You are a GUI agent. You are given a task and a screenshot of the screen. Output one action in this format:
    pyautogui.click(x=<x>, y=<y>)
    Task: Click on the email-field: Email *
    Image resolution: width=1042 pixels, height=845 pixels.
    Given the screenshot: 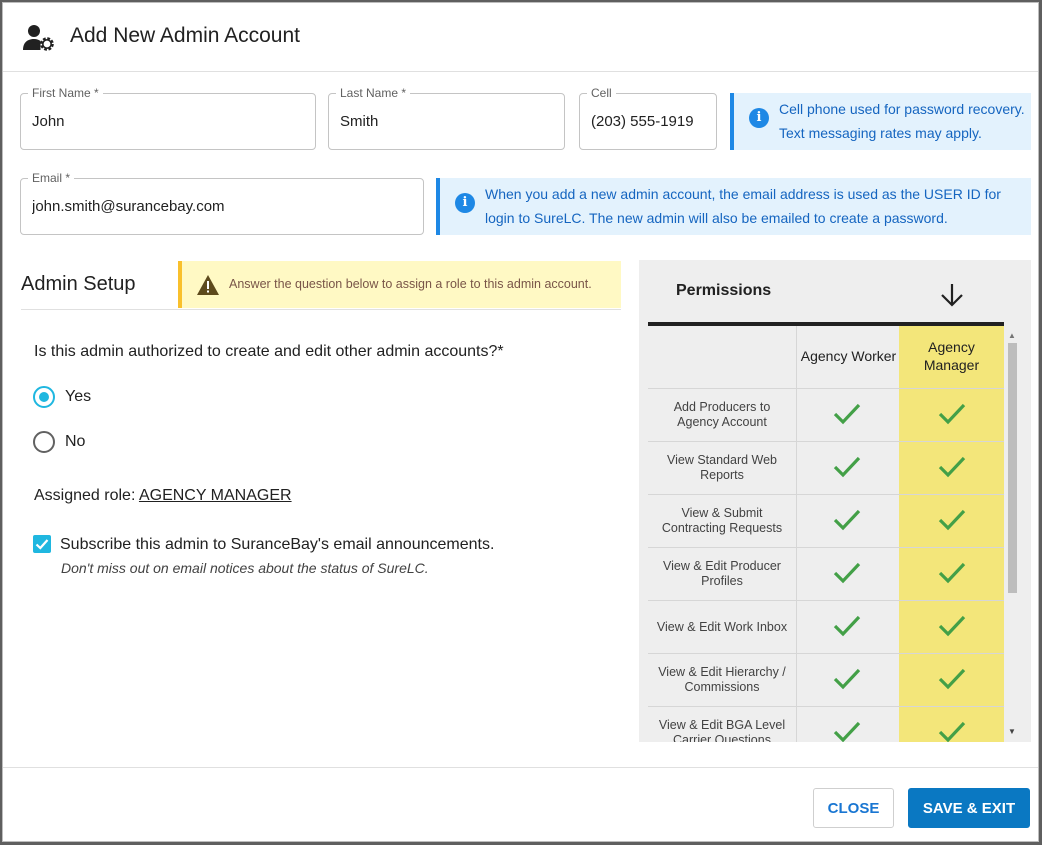 What is the action you would take?
    pyautogui.click(x=222, y=203)
    